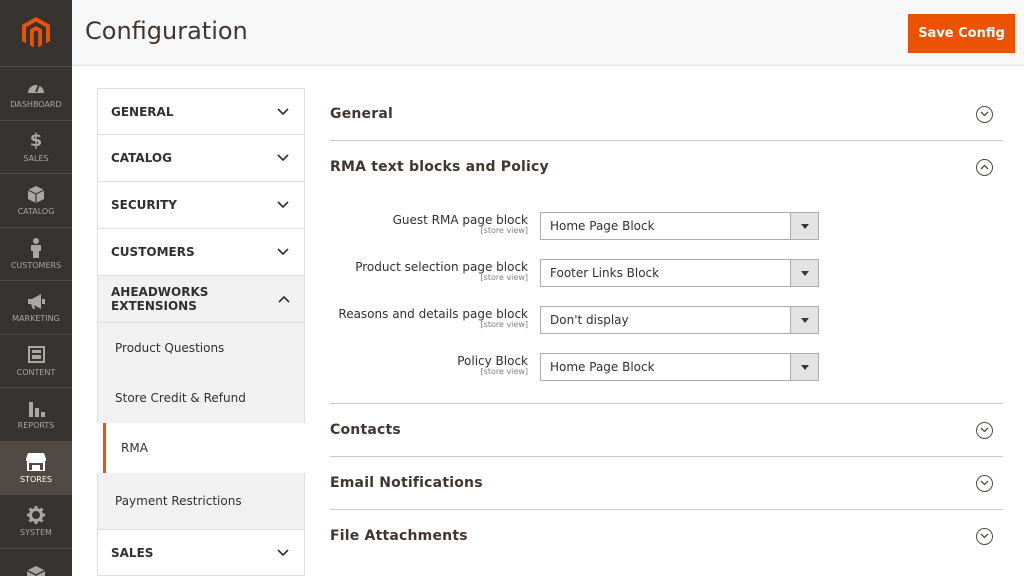  Describe the element at coordinates (36, 212) in the screenshot. I see `nav-label: CATALOG` at that location.